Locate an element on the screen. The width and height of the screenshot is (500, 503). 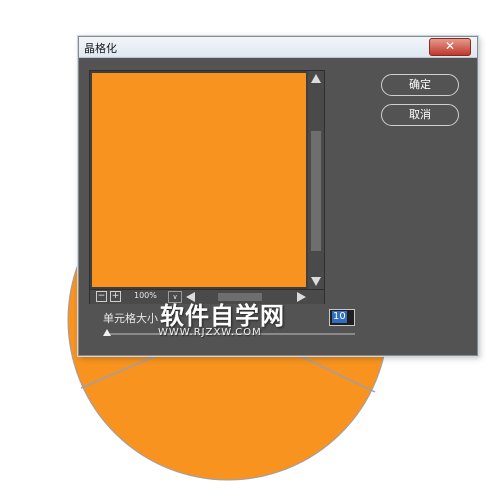
vertical-scroll-thumb is located at coordinates (316, 191).